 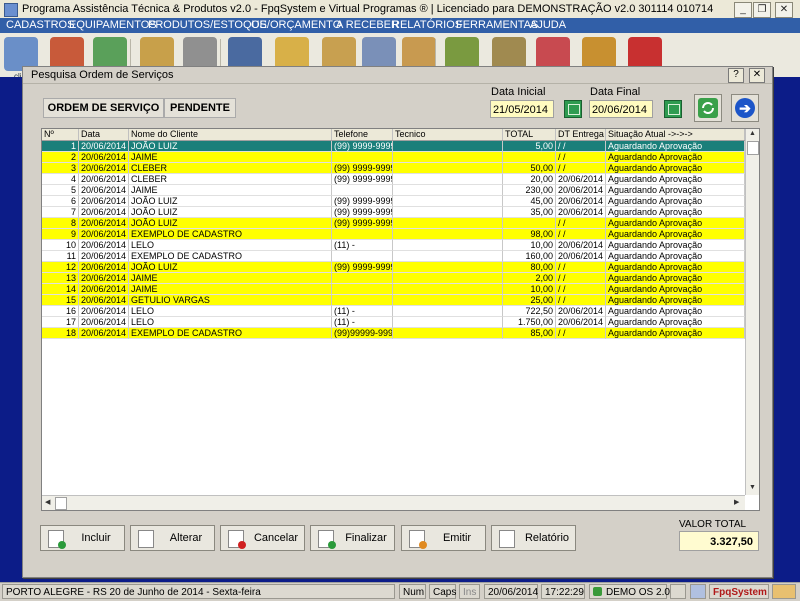 What do you see at coordinates (230, 134) in the screenshot?
I see `col-cliente: Nome do Cliente` at bounding box center [230, 134].